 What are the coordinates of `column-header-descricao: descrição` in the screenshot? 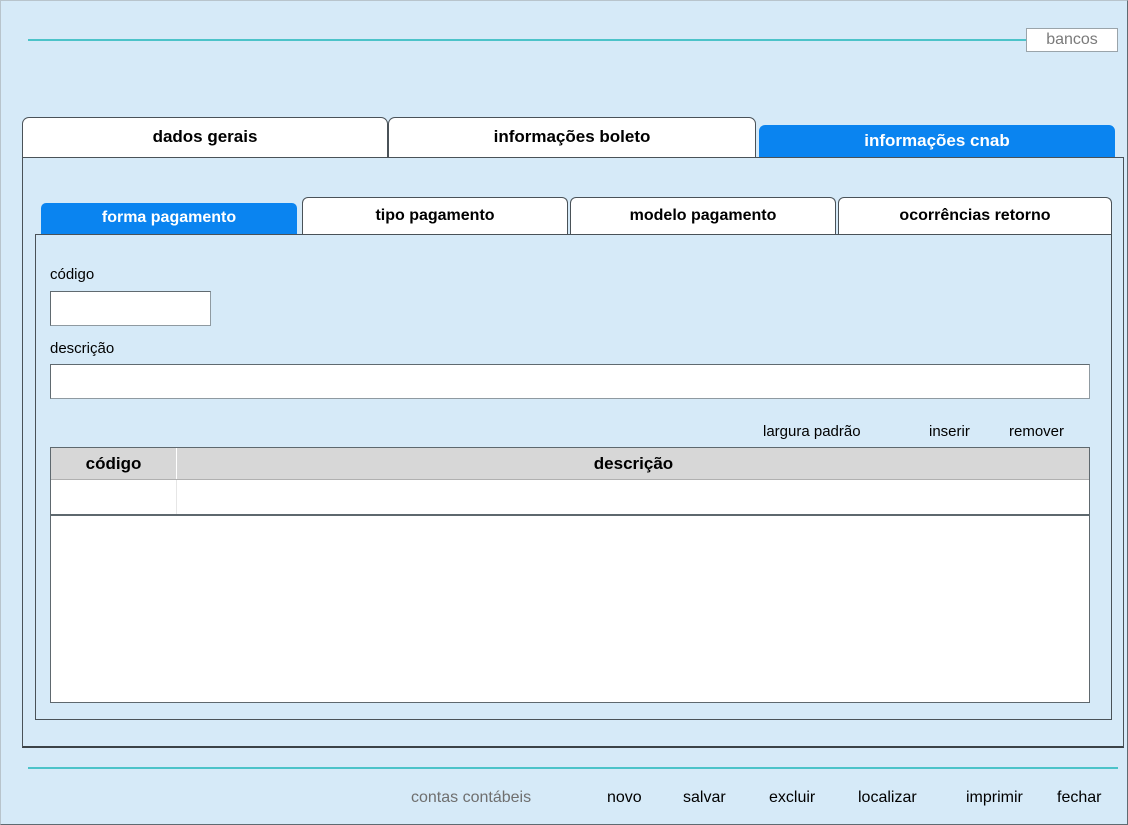 It's located at (633, 463).